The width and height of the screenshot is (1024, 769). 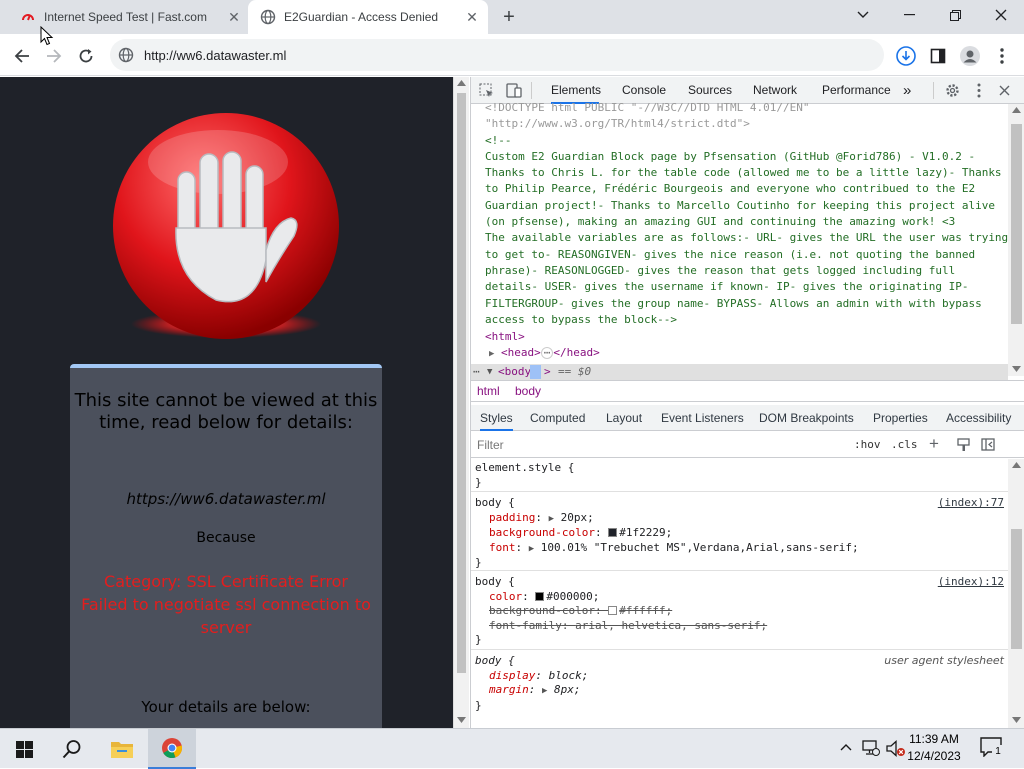 I want to click on search-icon, so click(x=72, y=749).